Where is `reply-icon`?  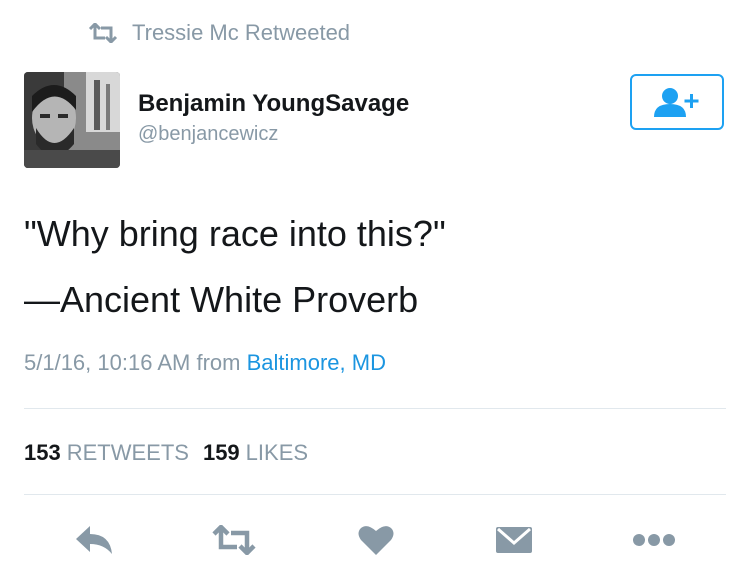 reply-icon is located at coordinates (94, 540).